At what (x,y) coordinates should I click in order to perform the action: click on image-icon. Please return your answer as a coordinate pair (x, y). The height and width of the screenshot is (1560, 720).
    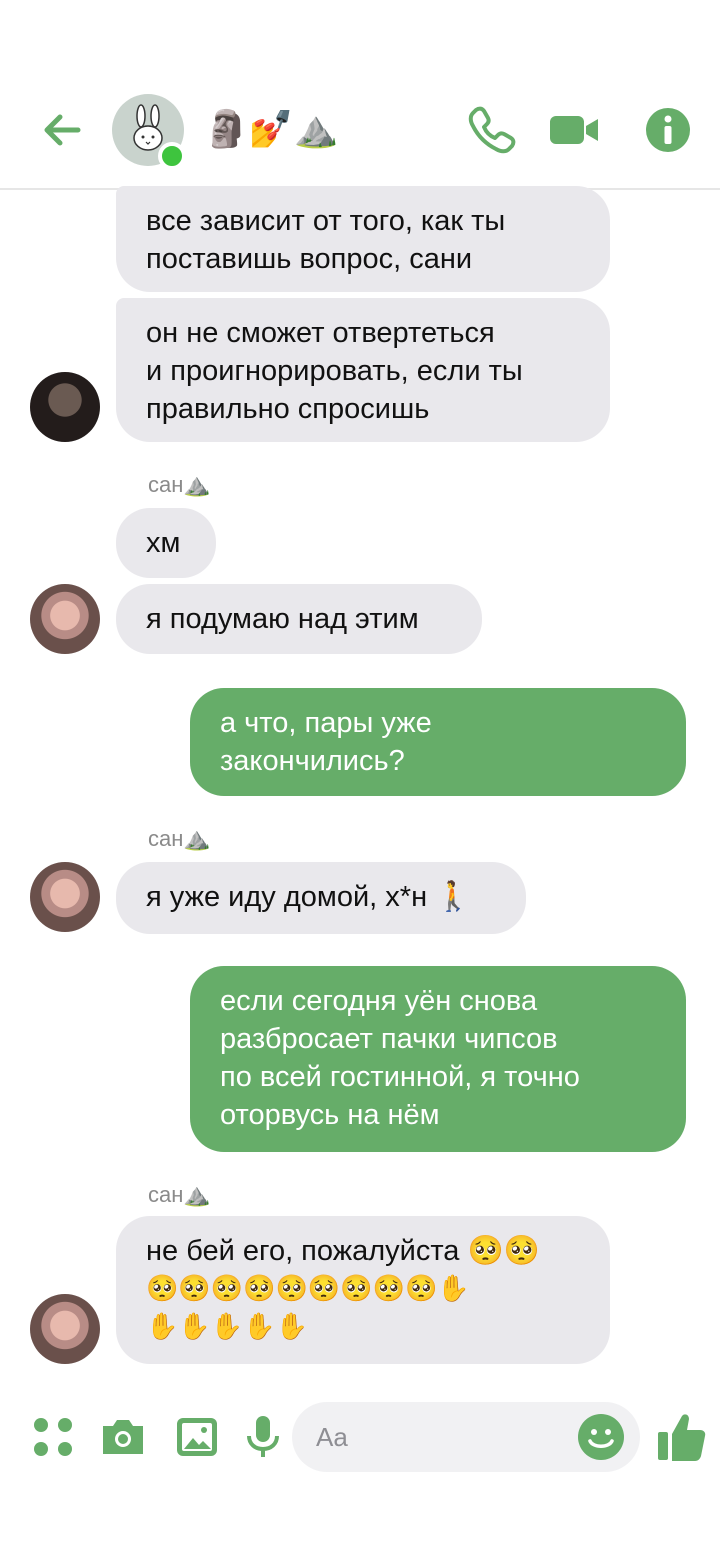
    Looking at the image, I should click on (197, 1437).